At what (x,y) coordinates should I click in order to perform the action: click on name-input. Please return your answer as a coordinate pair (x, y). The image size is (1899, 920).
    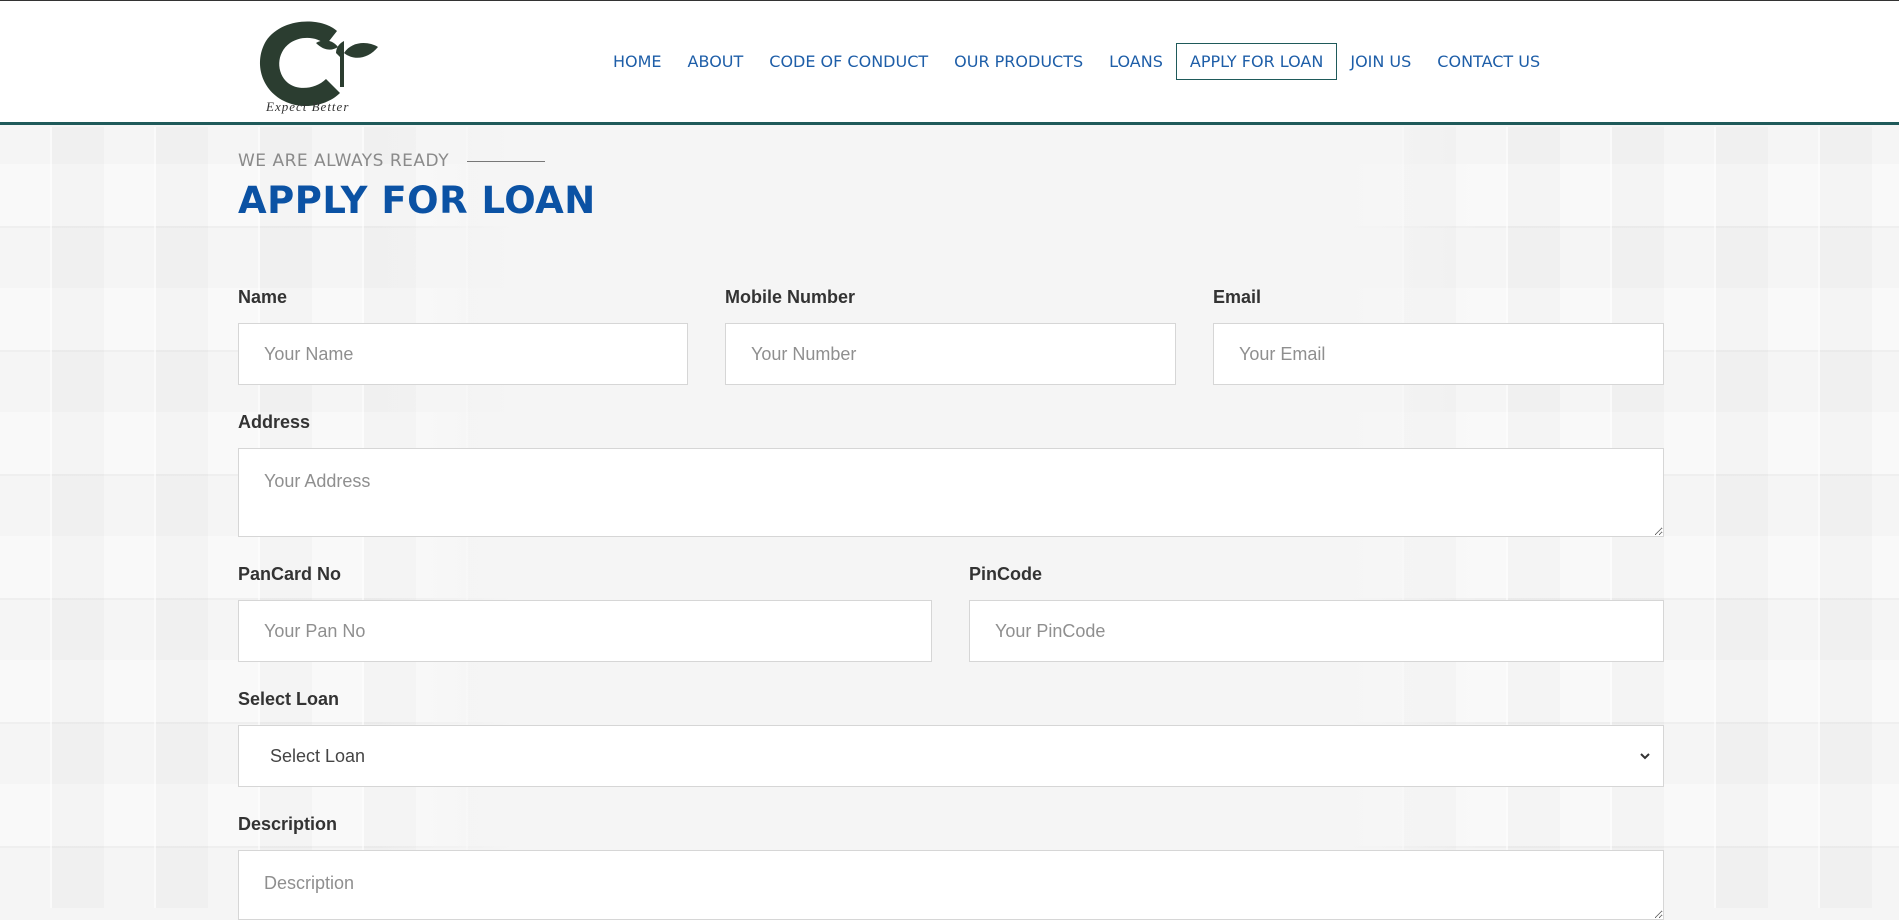
    Looking at the image, I should click on (463, 354).